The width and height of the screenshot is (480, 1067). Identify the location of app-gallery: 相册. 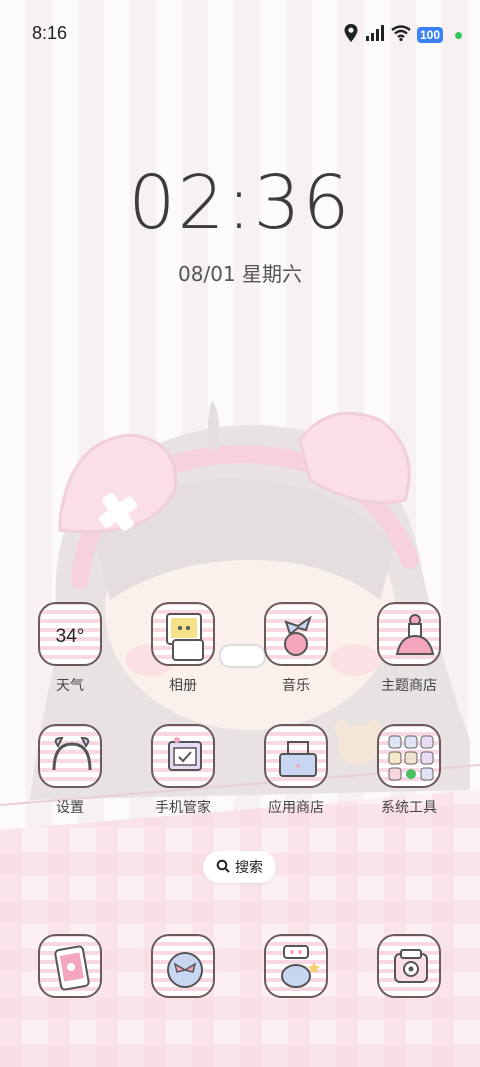
(183, 648).